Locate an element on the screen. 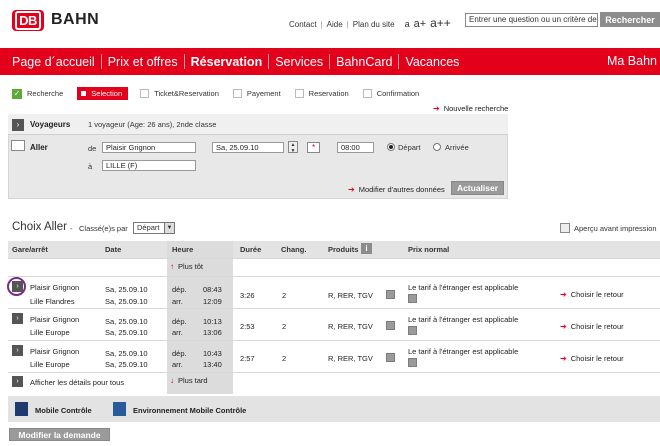 The image size is (660, 446). font-size-largest: a++ is located at coordinates (440, 23).